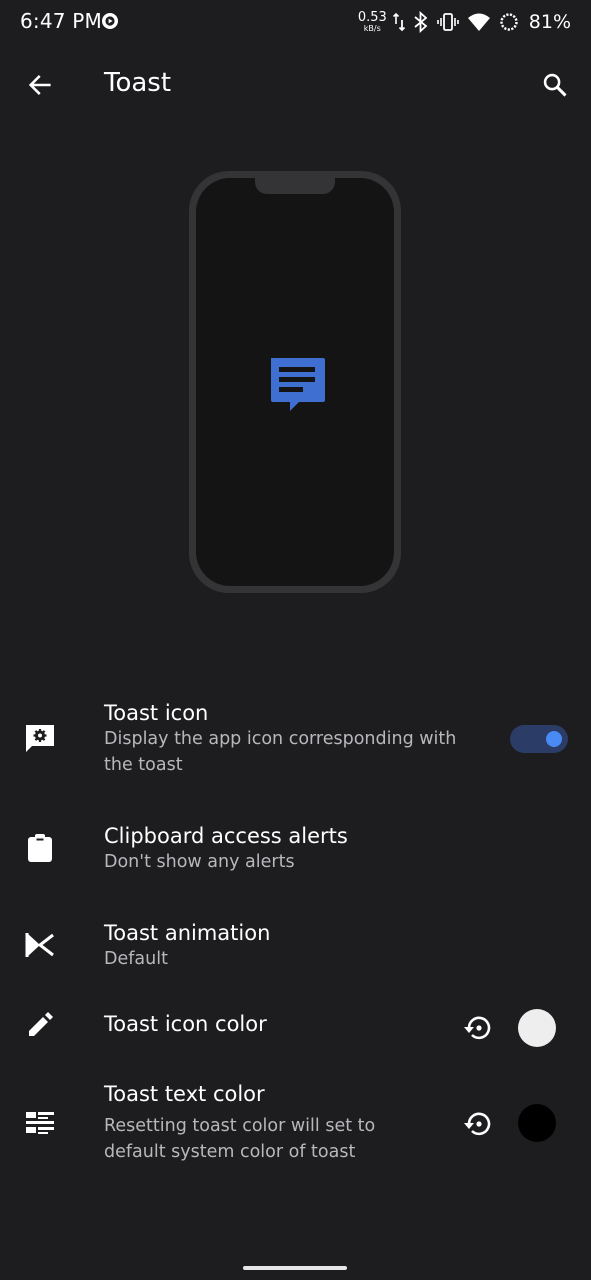  I want to click on wifi-icon, so click(478, 22).